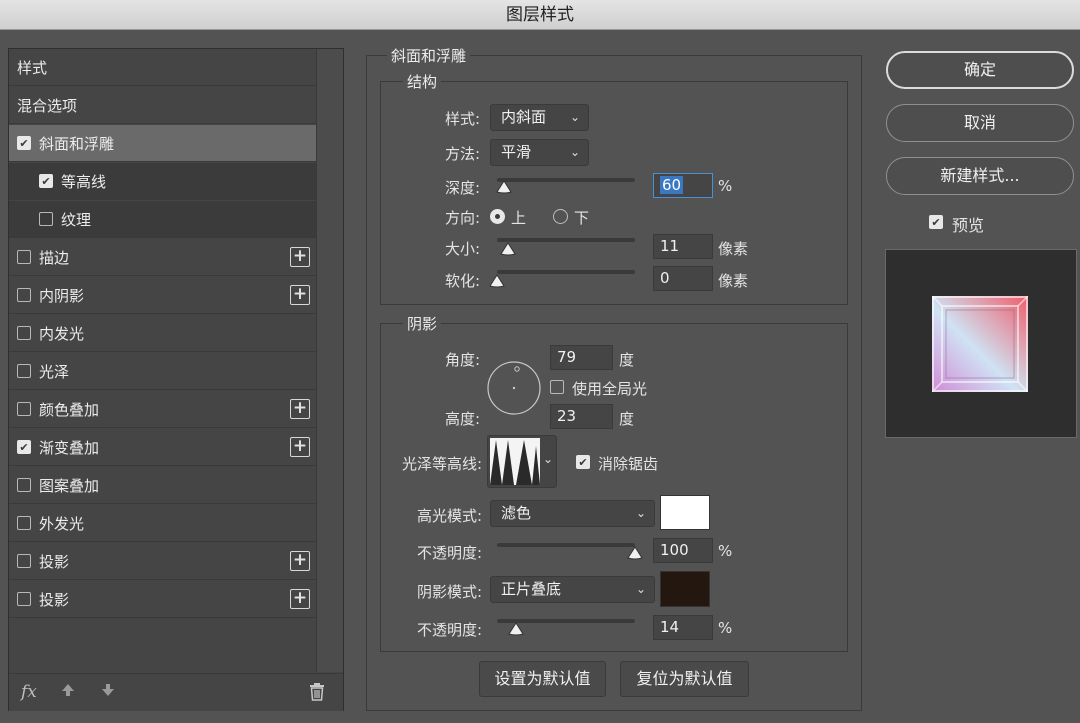 This screenshot has width=1080, height=723. Describe the element at coordinates (542, 679) in the screenshot. I see `make-default-button: 设置为默认值` at that location.